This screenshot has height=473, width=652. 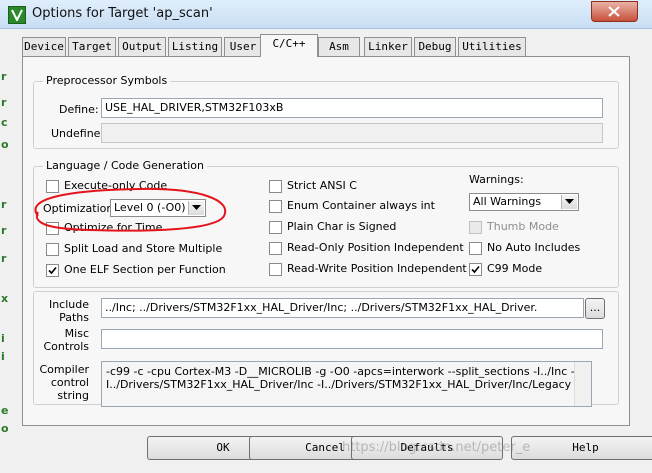 What do you see at coordinates (79, 109) in the screenshot?
I see `define-label: Define:` at bounding box center [79, 109].